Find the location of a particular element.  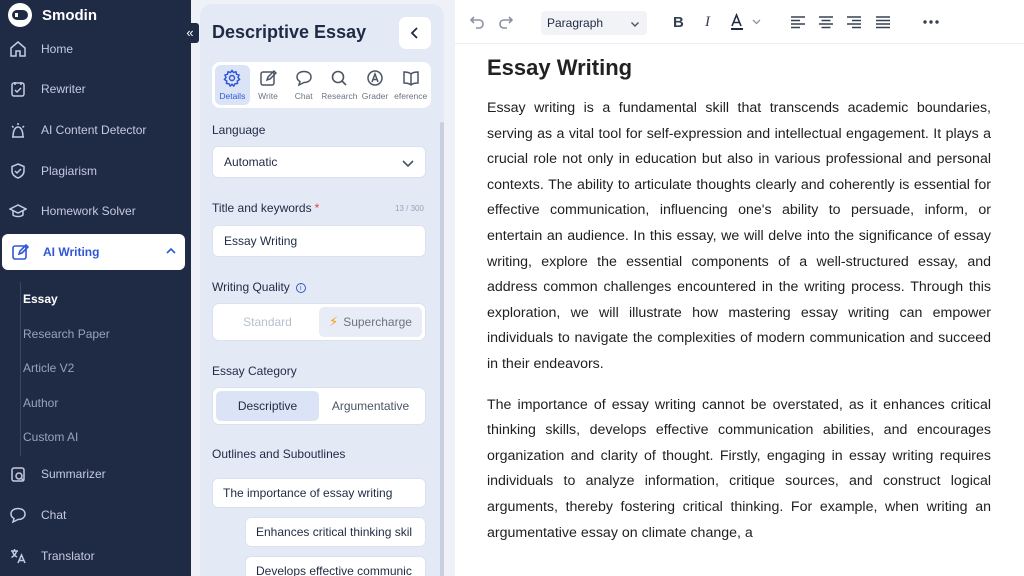

sidebar-item-label: Homework Solver is located at coordinates (88, 211).